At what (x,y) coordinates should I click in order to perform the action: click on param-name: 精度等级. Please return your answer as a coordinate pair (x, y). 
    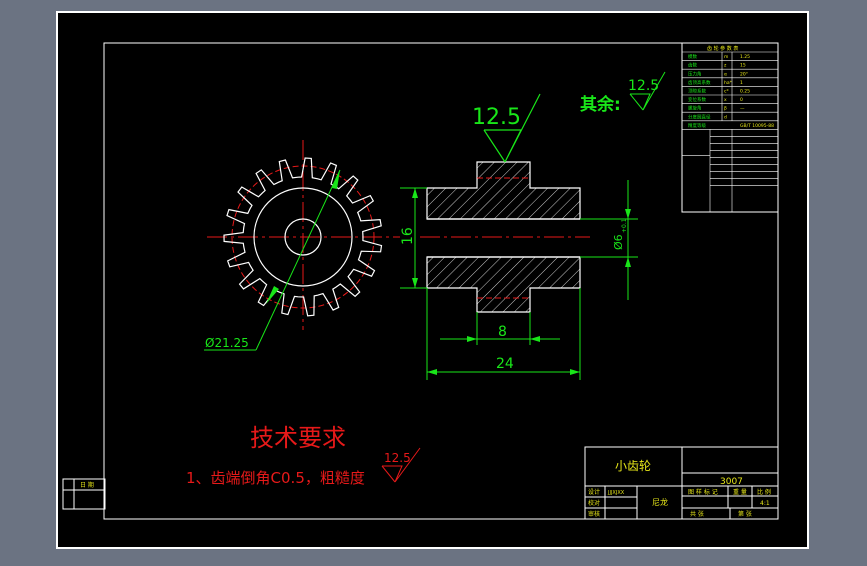
    Looking at the image, I should click on (697, 125).